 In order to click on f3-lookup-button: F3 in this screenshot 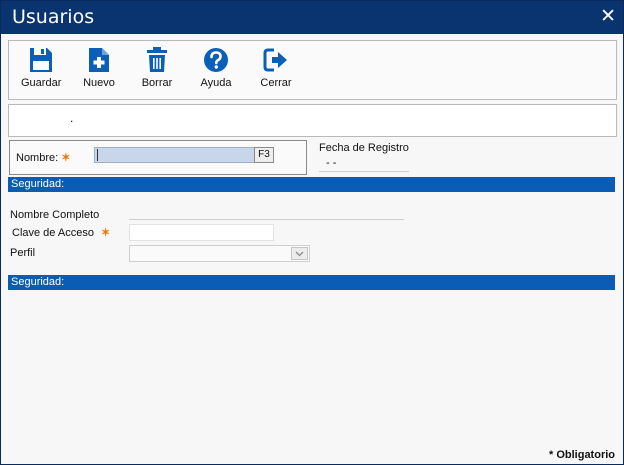, I will do `click(264, 155)`.